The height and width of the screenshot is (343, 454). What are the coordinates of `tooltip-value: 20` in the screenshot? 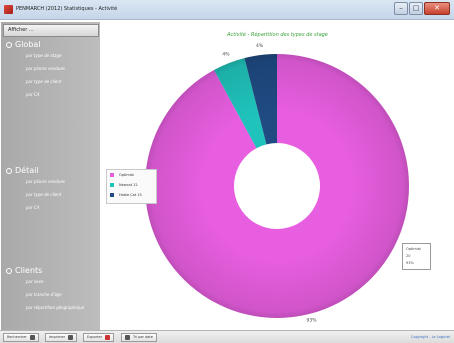 It's located at (408, 256).